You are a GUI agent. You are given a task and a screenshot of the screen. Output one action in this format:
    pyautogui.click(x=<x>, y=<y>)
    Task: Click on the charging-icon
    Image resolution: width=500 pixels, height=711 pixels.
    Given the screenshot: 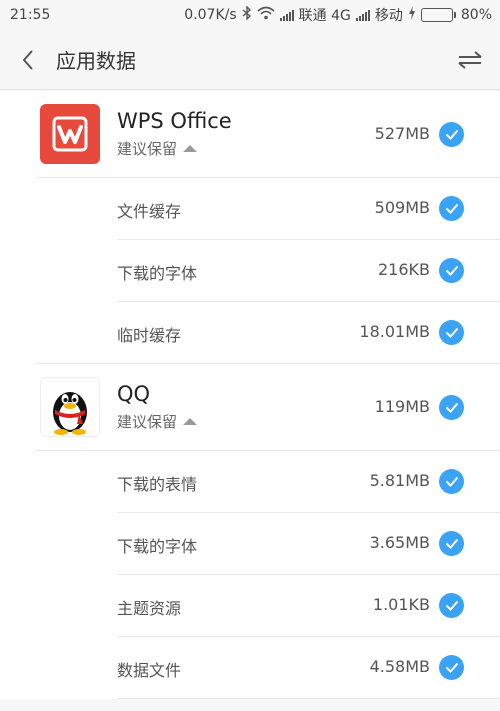 What is the action you would take?
    pyautogui.click(x=412, y=15)
    